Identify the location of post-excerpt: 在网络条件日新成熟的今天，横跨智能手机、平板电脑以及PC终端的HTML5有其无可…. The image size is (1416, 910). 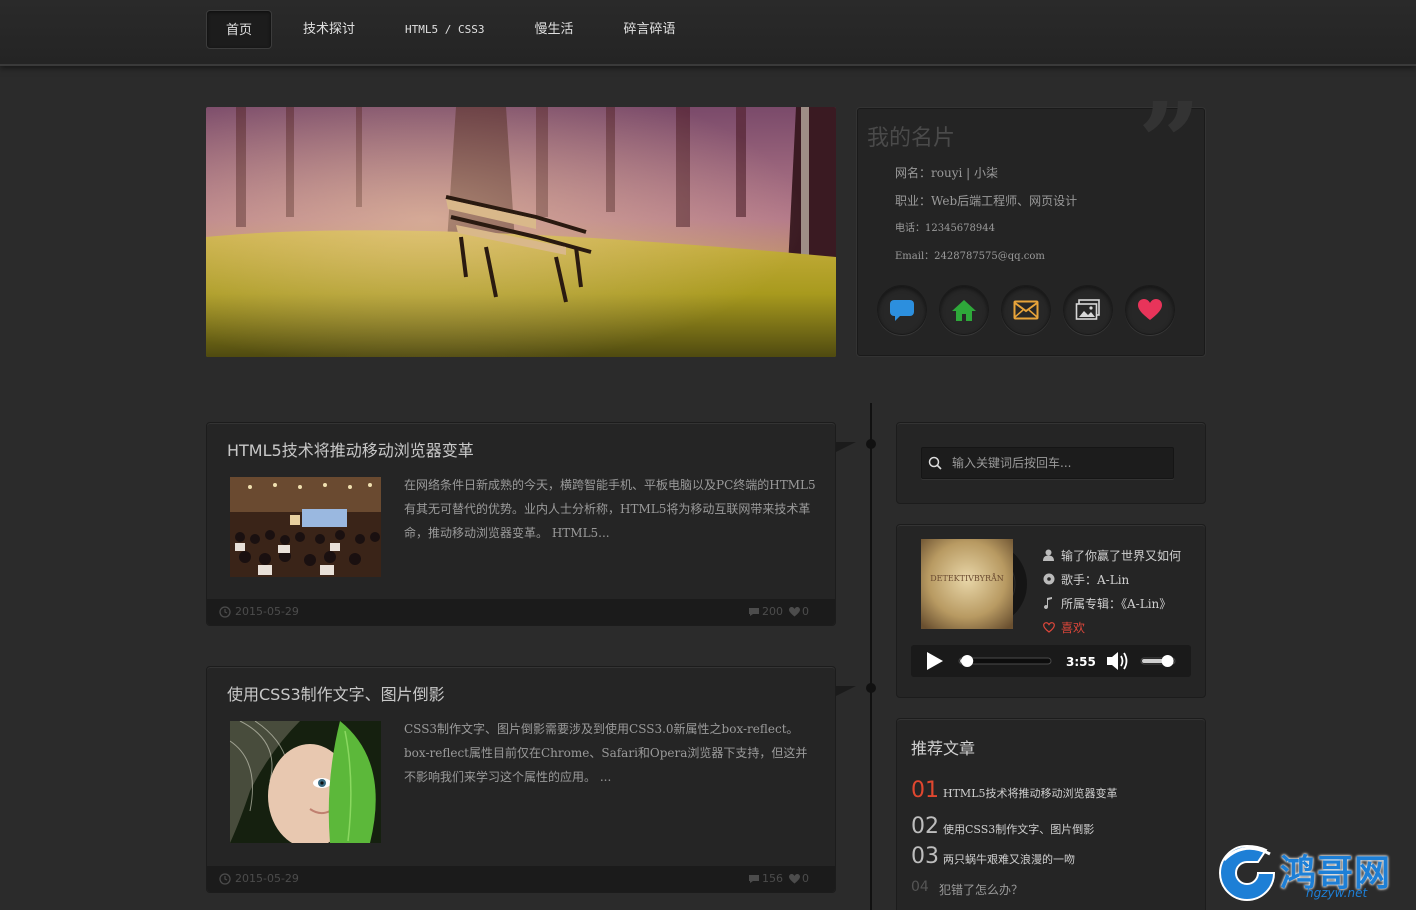
(610, 509).